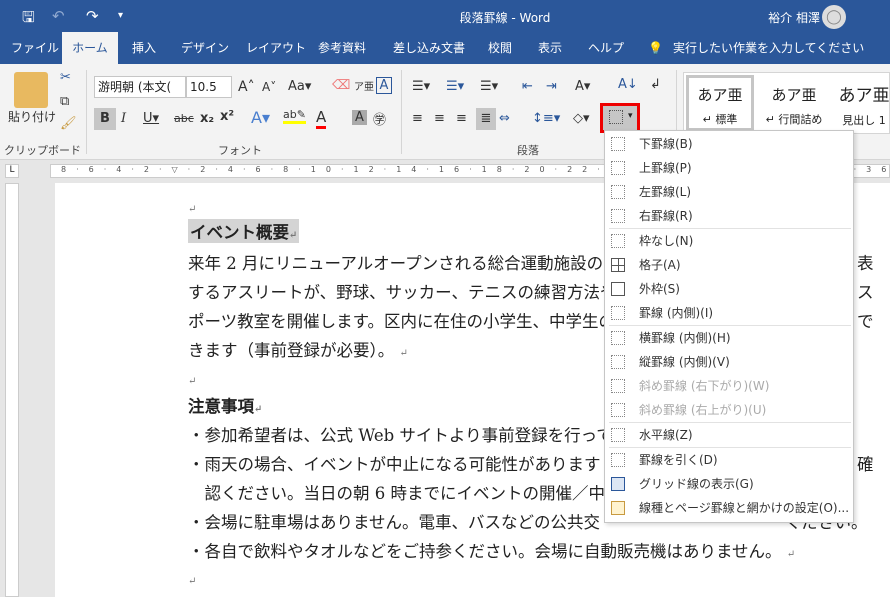 The height and width of the screenshot is (597, 890). What do you see at coordinates (794, 17) in the screenshot?
I see `user-name: 裕介 相澤` at bounding box center [794, 17].